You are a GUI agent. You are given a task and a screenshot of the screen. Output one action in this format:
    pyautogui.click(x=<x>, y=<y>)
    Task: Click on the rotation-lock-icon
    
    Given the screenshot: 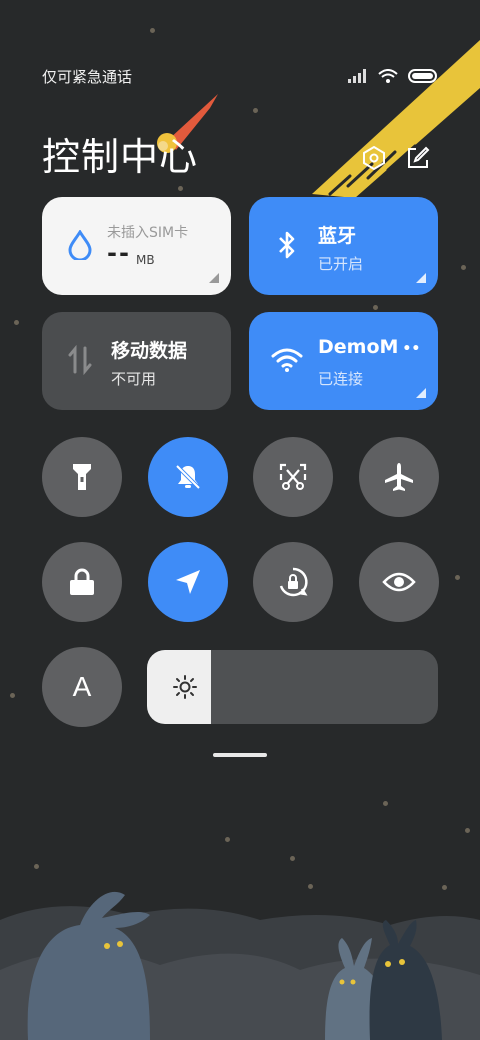 What is the action you would take?
    pyautogui.click(x=293, y=582)
    